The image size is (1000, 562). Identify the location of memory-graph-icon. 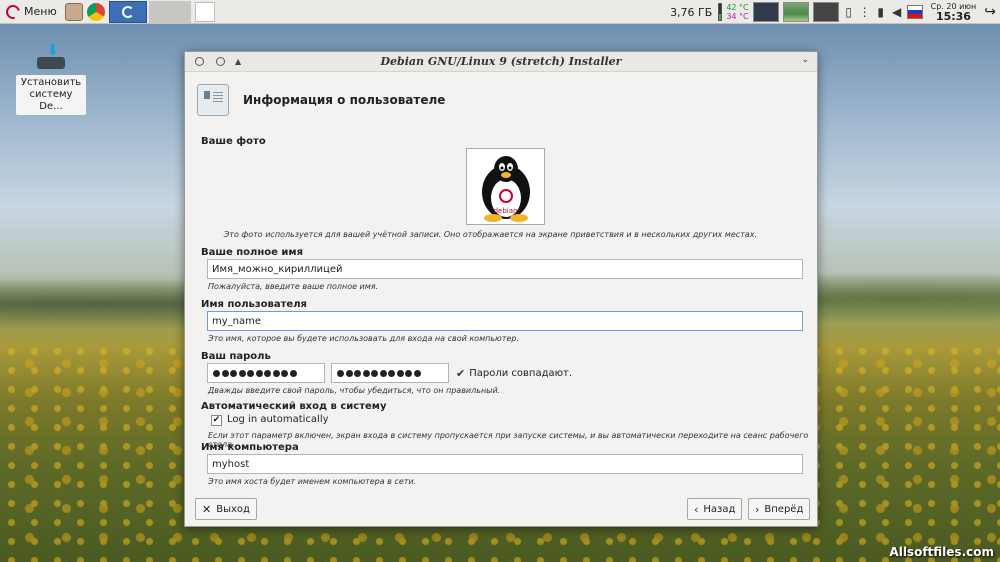
(795, 12).